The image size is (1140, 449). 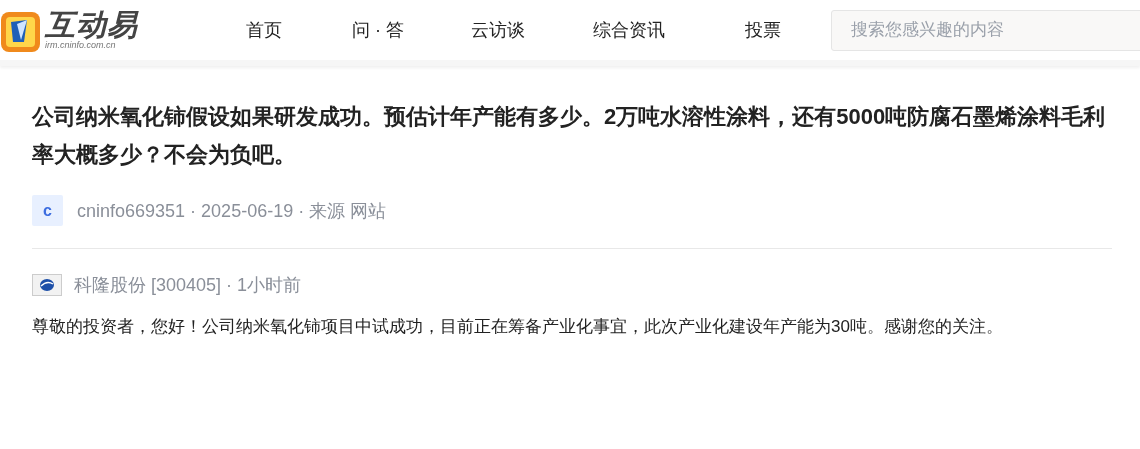 What do you see at coordinates (47, 285) in the screenshot?
I see `company-logo-icon` at bounding box center [47, 285].